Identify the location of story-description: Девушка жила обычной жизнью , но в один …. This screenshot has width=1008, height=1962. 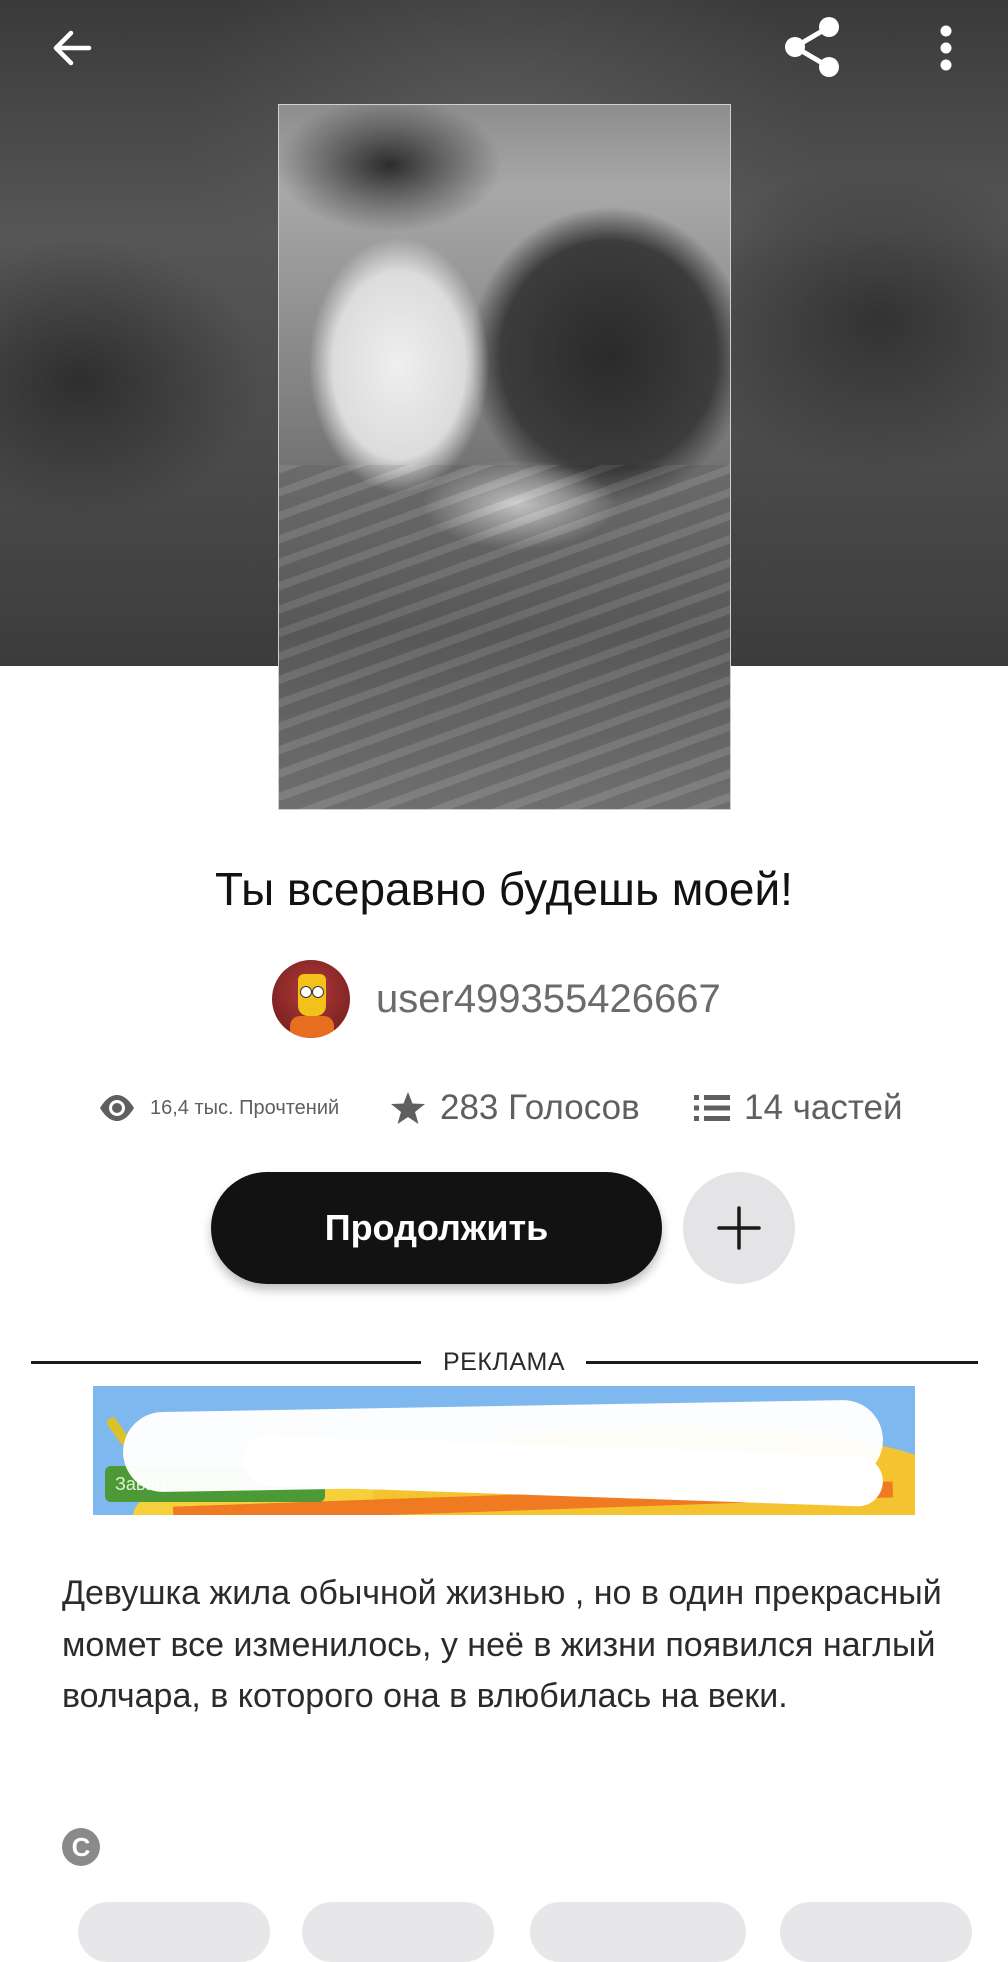
(502, 1644).